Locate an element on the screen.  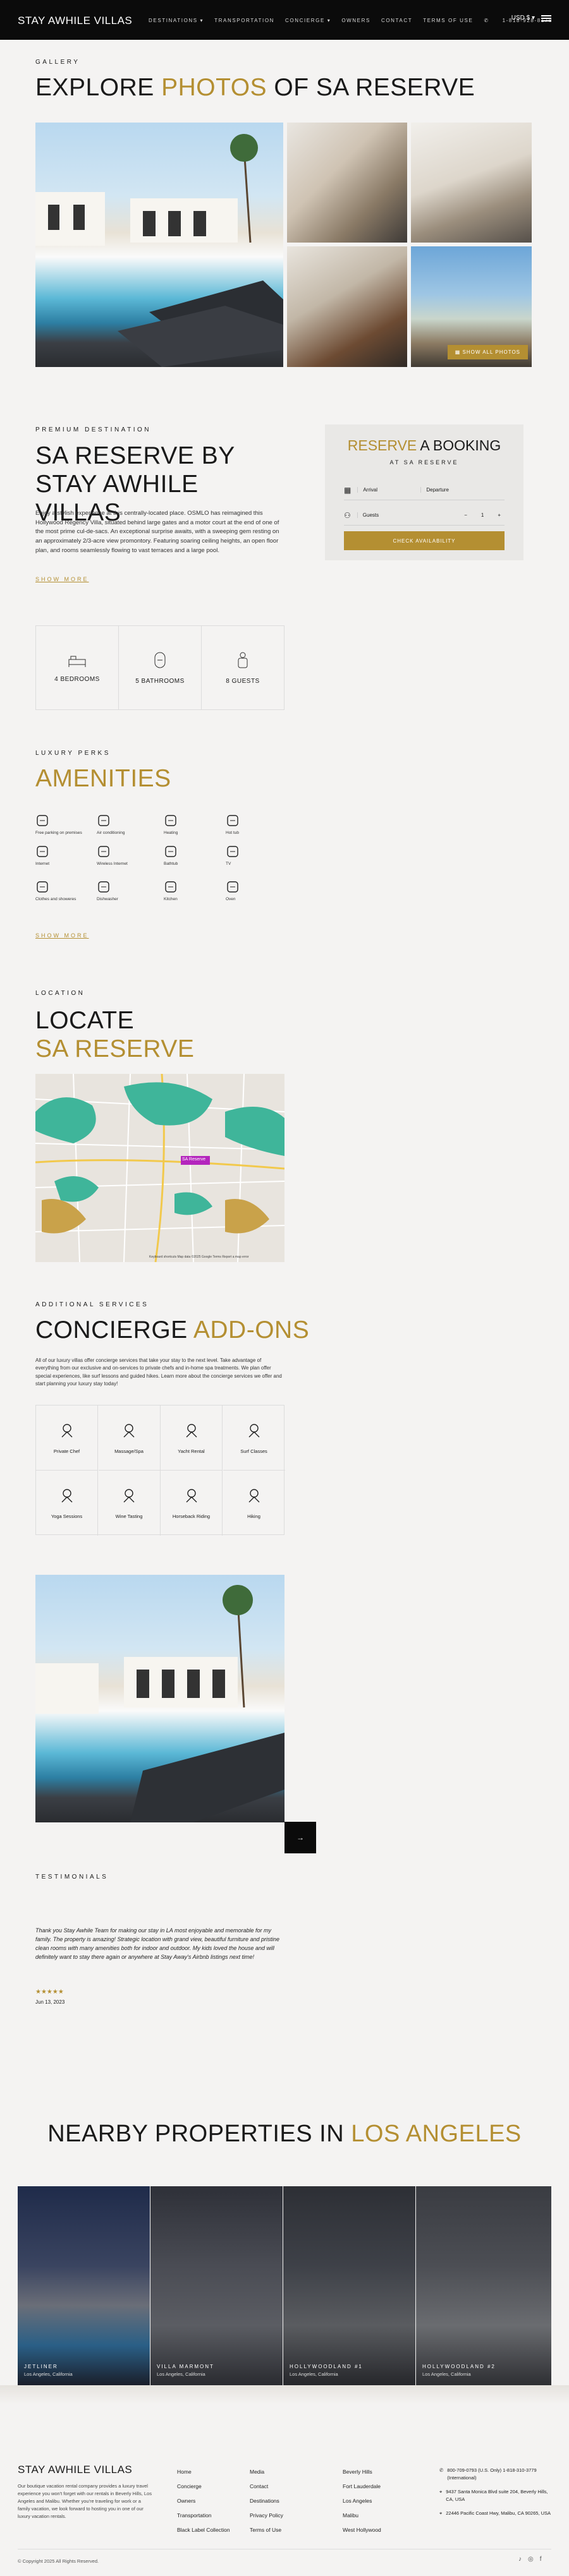
nav-contact: CONTACT is located at coordinates (396, 20).